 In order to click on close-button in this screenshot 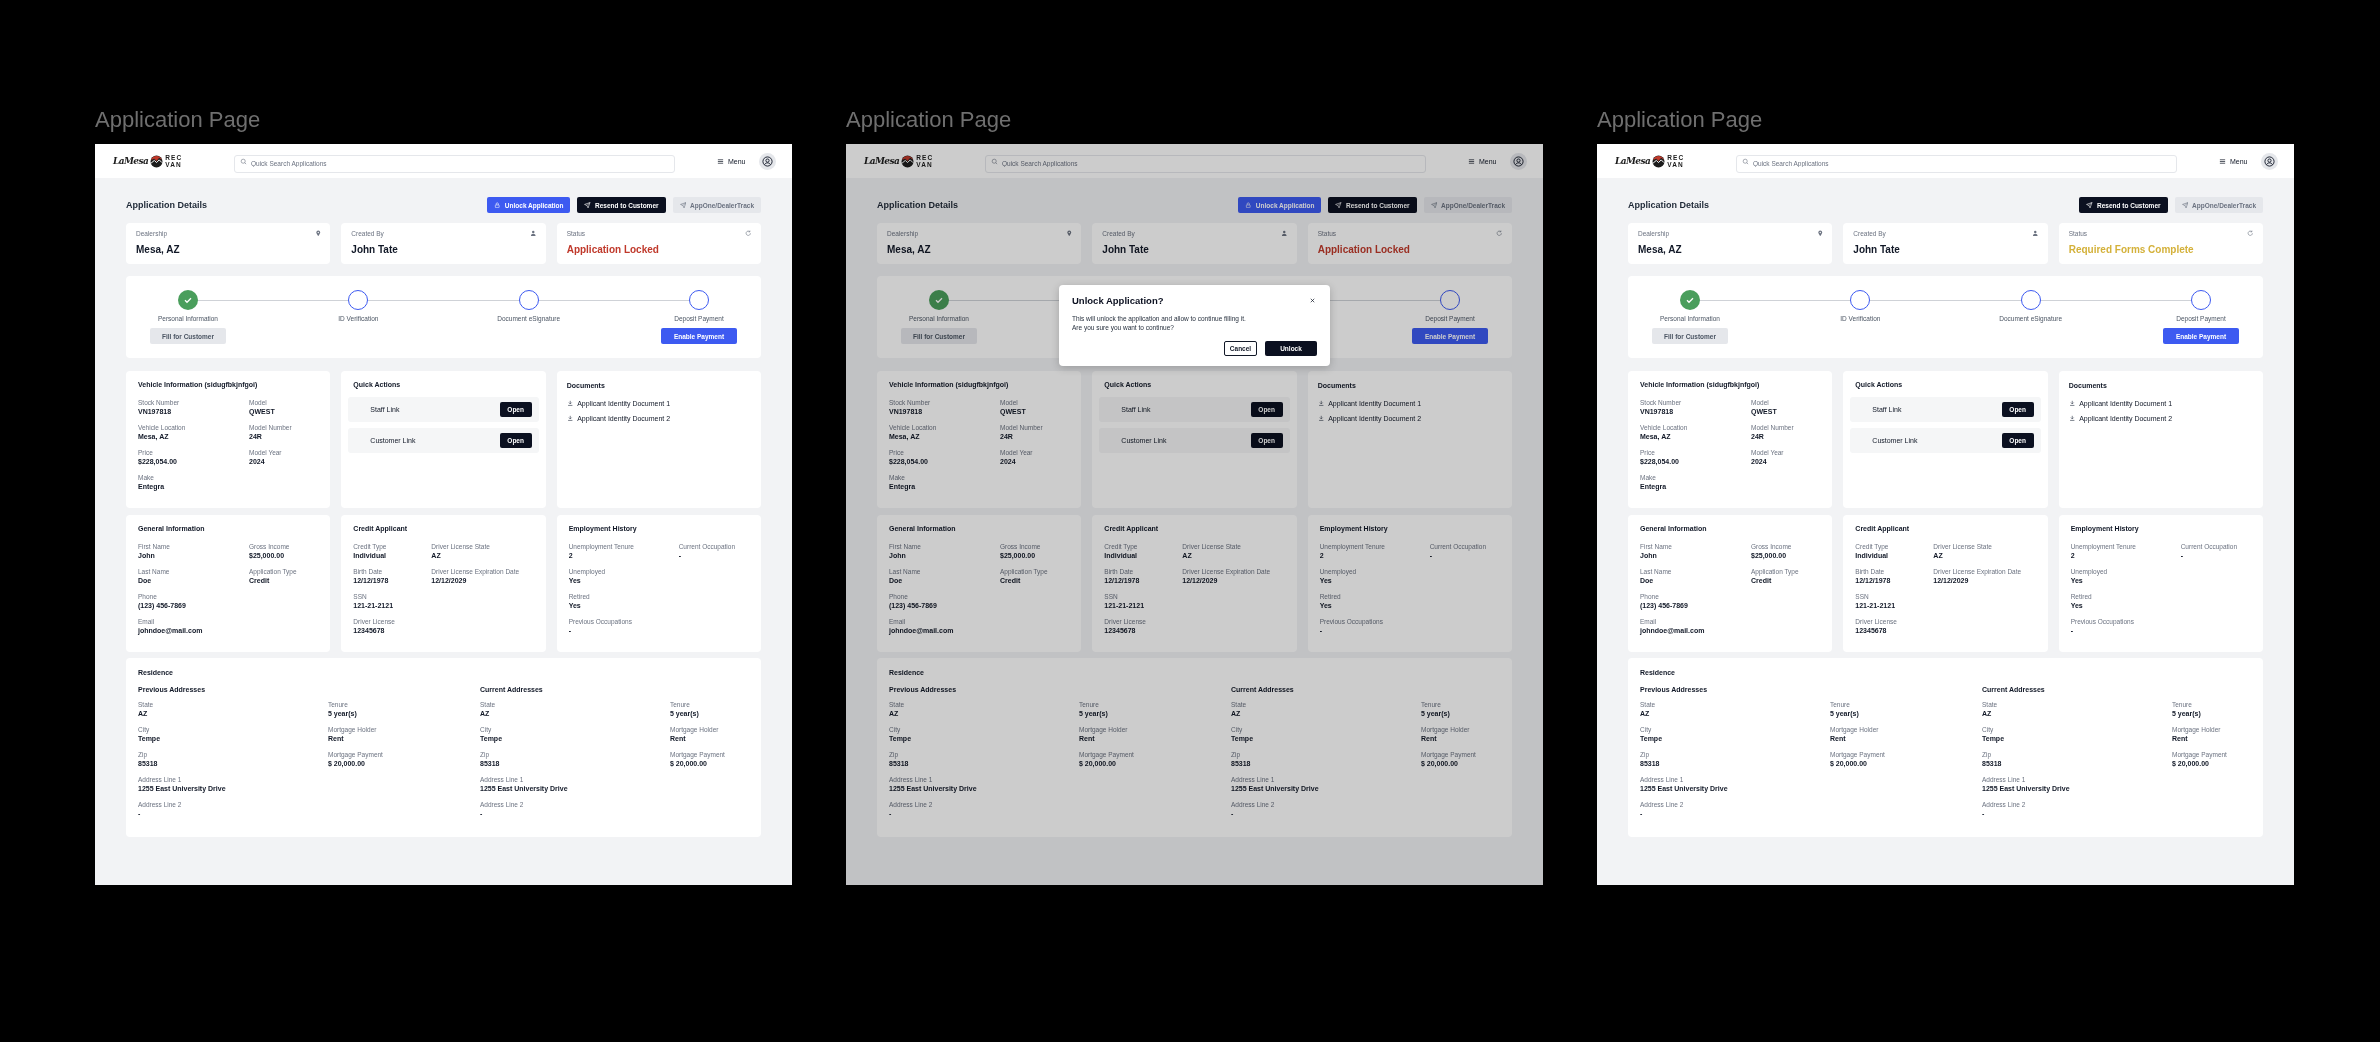, I will do `click(1312, 300)`.